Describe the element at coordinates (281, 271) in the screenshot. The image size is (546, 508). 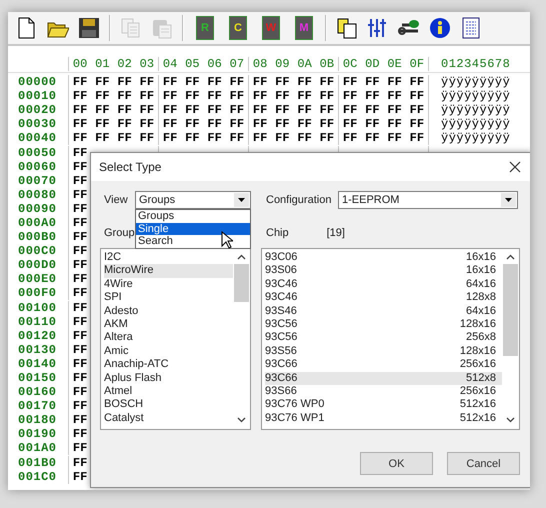
I see `chip-name: 93S06` at that location.